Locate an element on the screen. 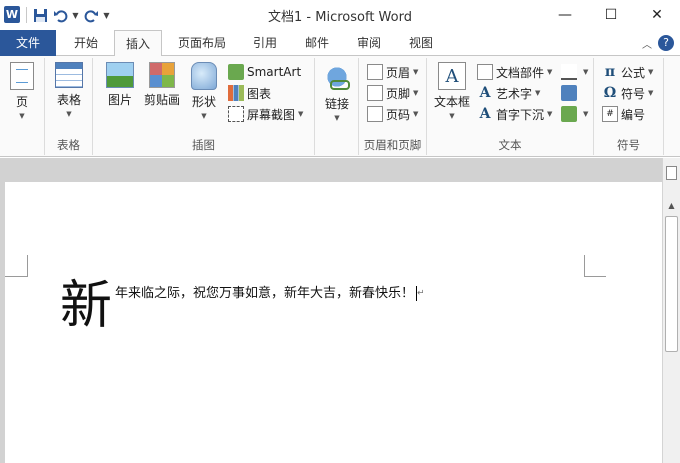 The height and width of the screenshot is (463, 680). numbering-button: # 编号 is located at coordinates (623, 114).